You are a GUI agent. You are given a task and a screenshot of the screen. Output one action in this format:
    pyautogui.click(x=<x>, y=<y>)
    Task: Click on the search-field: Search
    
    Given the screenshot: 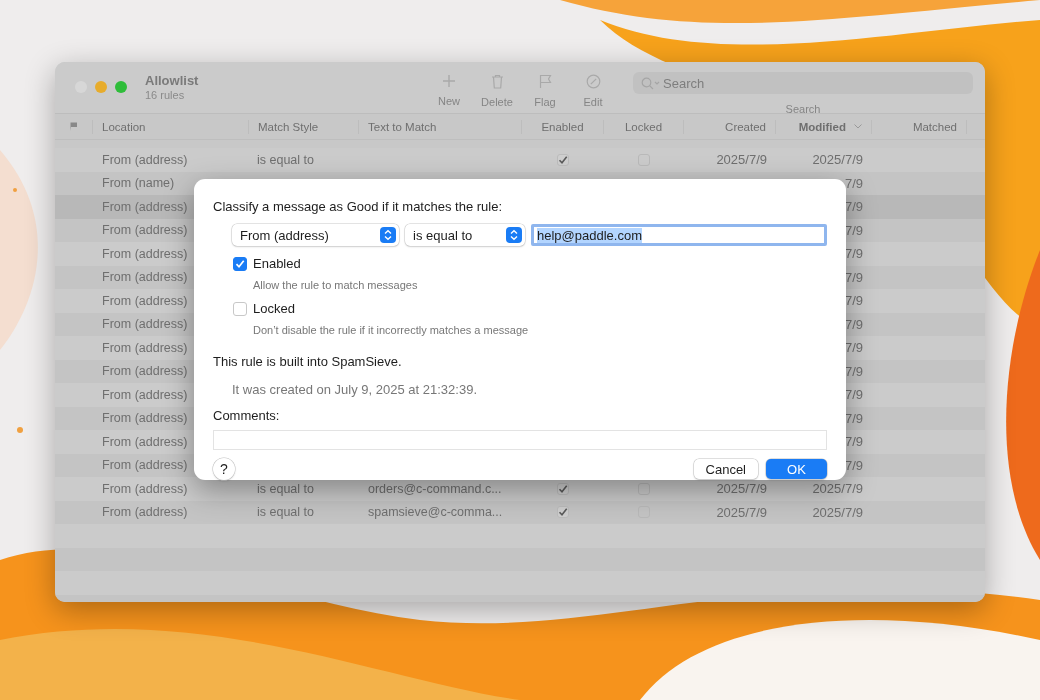 What is the action you would take?
    pyautogui.click(x=803, y=83)
    